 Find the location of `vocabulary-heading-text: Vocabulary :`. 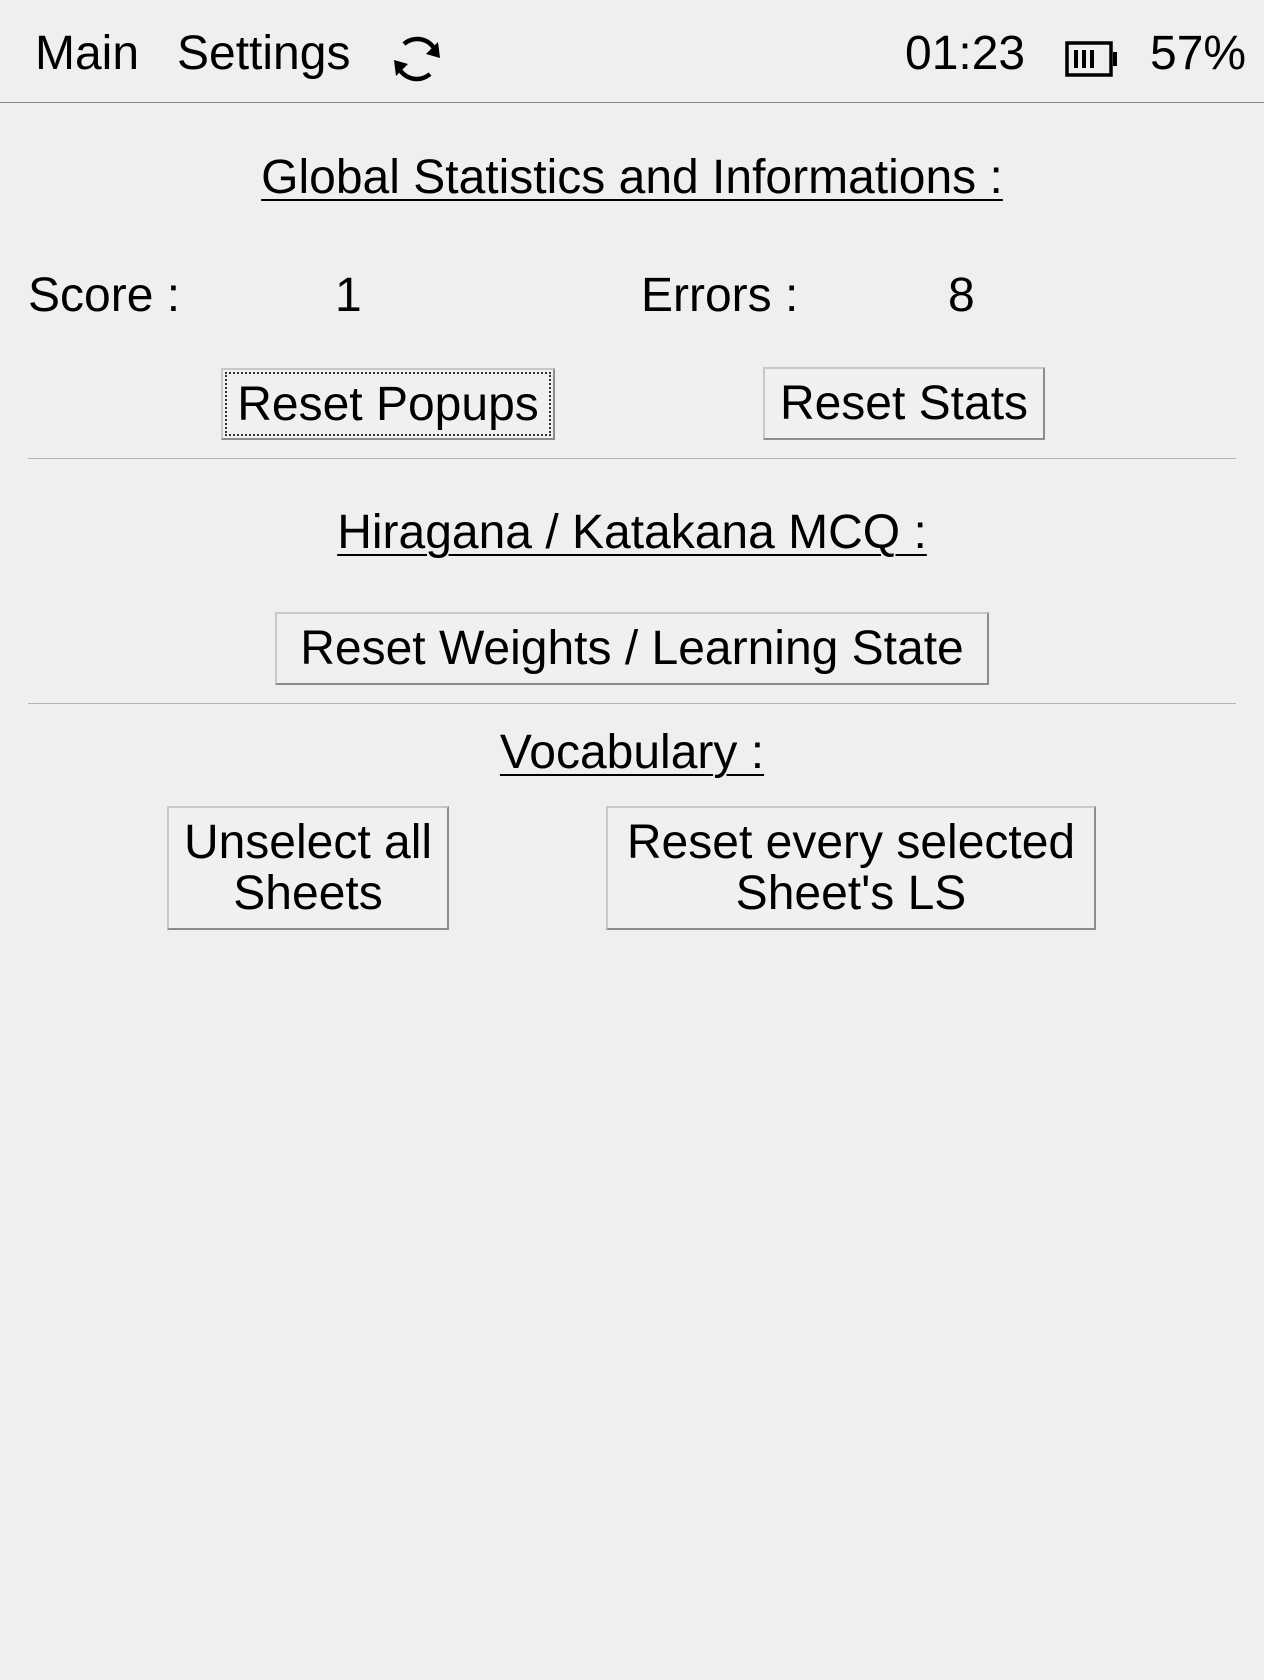

vocabulary-heading-text: Vocabulary : is located at coordinates (632, 752).